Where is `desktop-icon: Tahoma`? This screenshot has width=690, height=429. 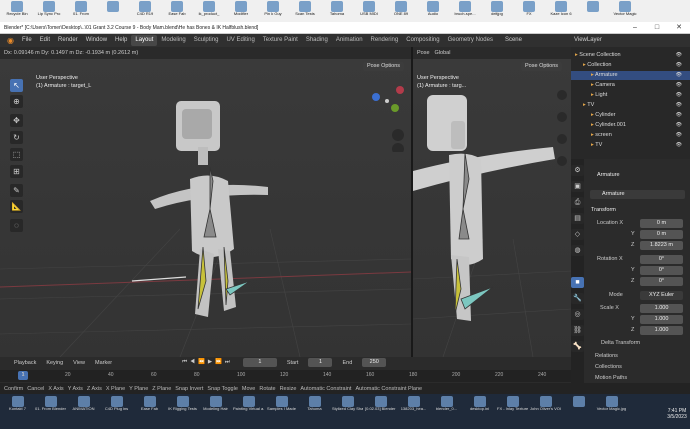 desktop-icon: Tahoma is located at coordinates (337, 11).